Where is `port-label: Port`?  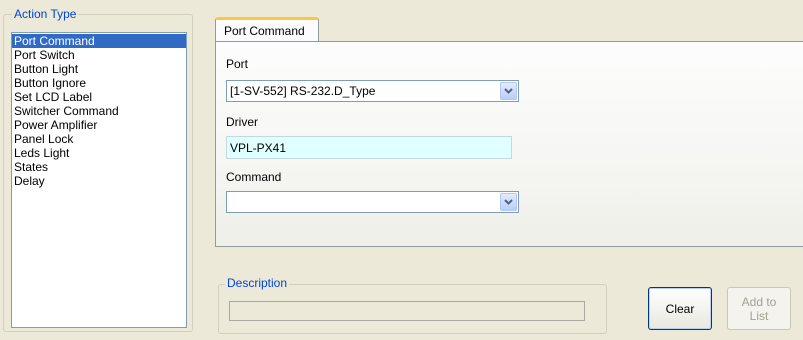 port-label: Port is located at coordinates (237, 64).